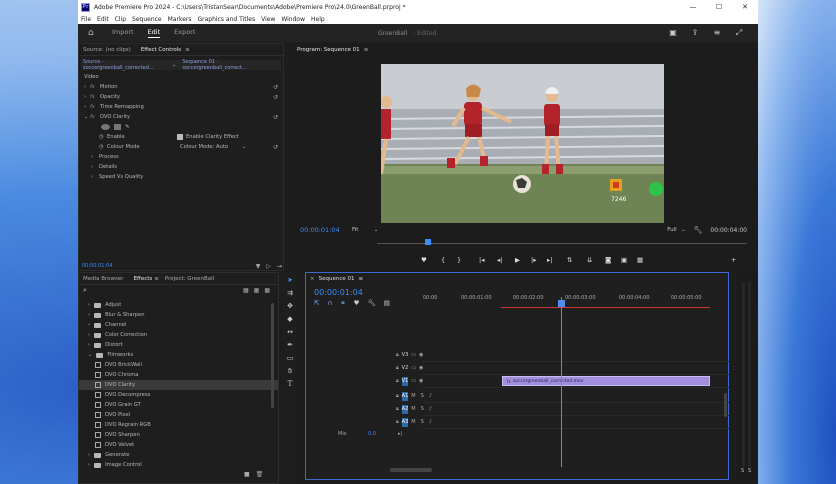 The image size is (836, 484). I want to click on folder-blur-sharpen: › Blur & Sharpen, so click(178, 315).